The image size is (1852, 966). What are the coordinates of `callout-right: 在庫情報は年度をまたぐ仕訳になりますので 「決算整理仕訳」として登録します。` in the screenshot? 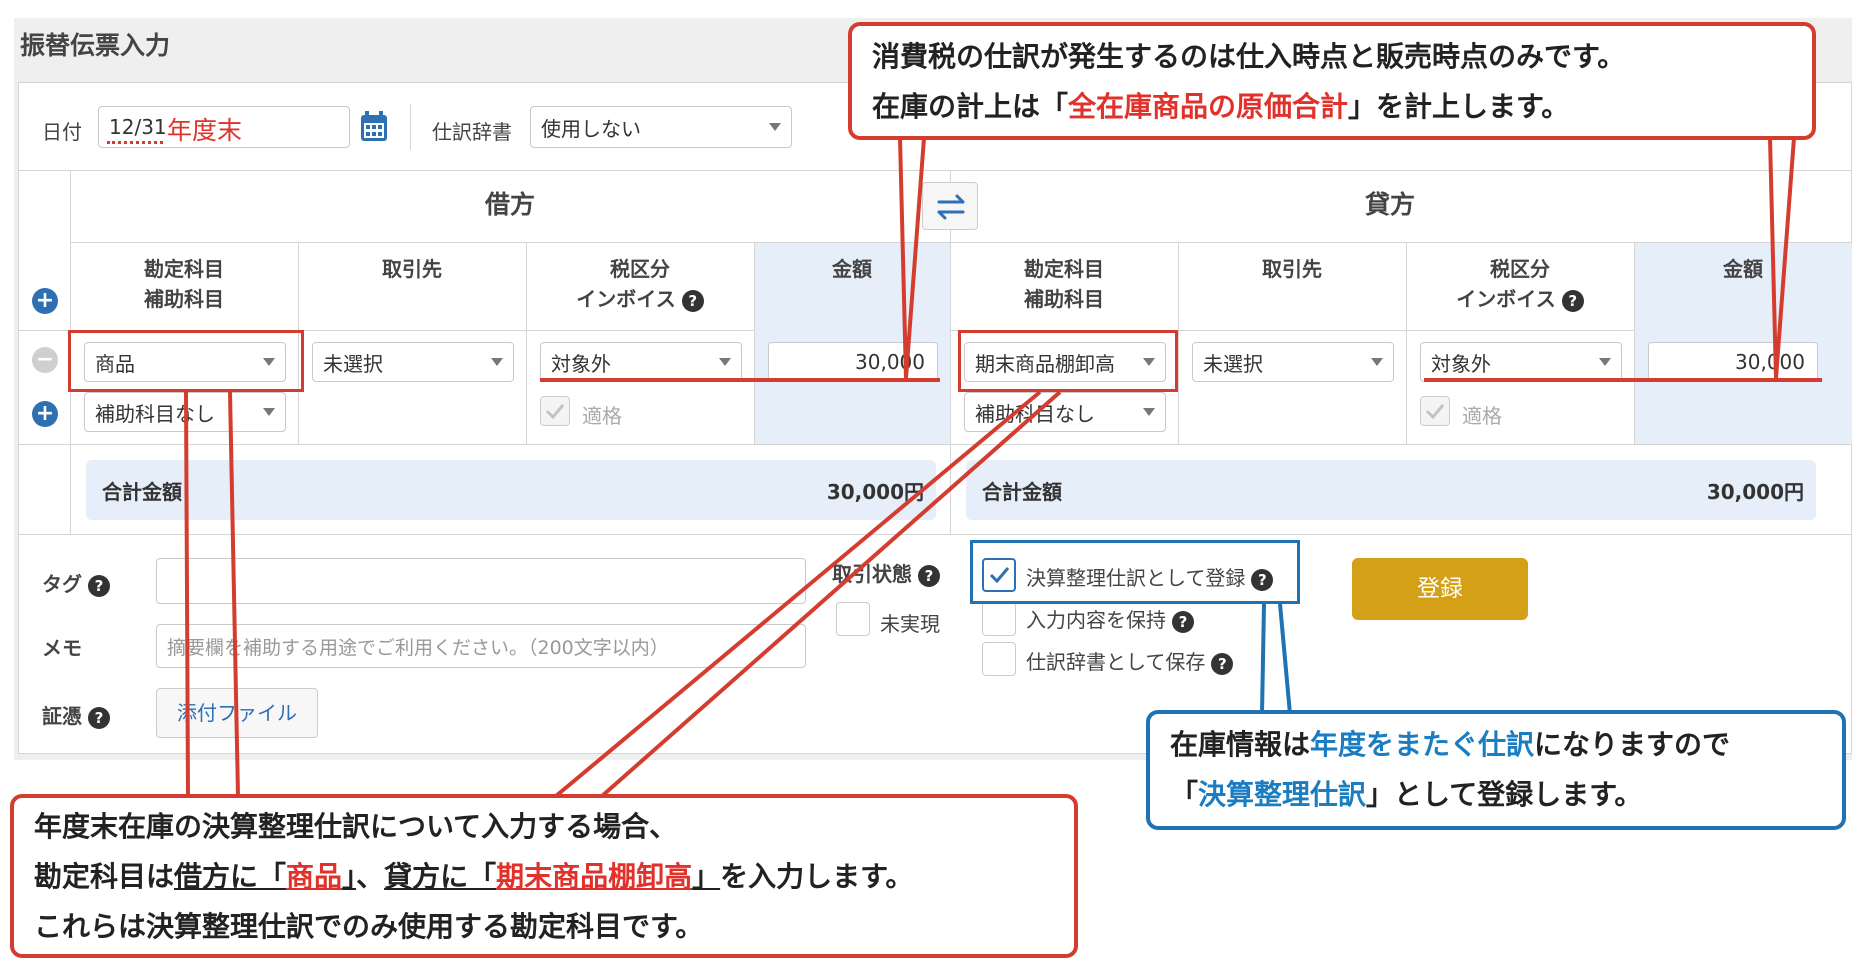 It's located at (1496, 770).